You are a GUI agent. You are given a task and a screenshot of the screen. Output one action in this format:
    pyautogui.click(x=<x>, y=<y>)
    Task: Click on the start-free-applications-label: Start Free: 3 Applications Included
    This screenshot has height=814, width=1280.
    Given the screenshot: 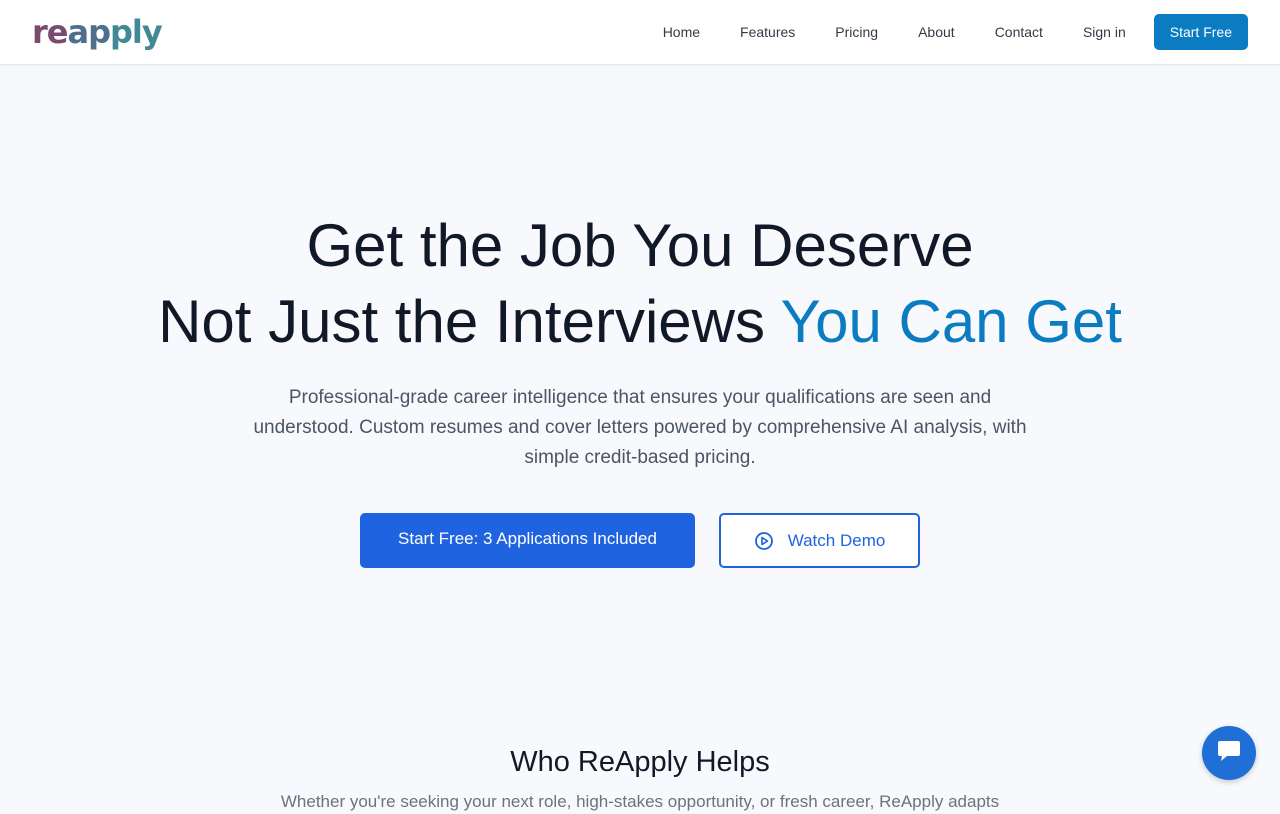 What is the action you would take?
    pyautogui.click(x=527, y=538)
    